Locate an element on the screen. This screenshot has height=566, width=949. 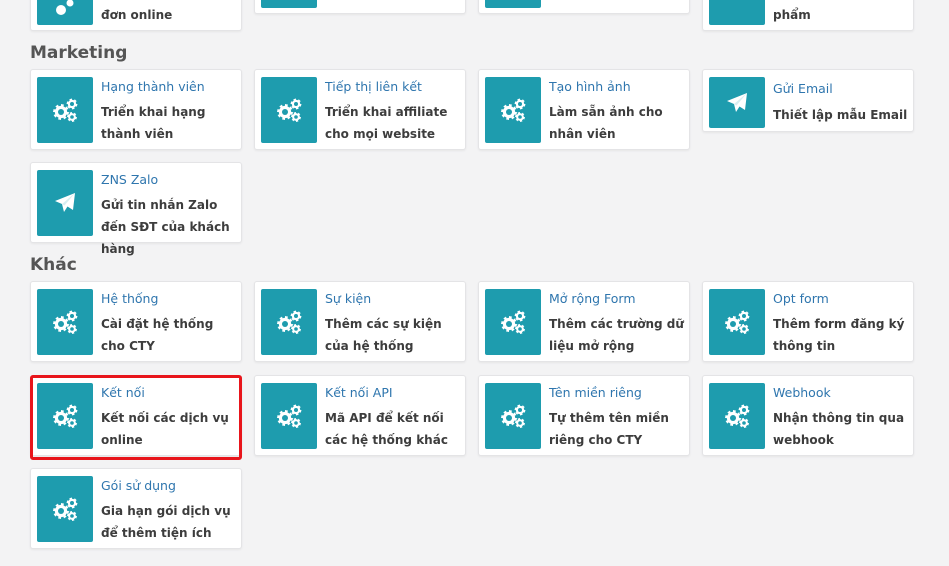
card-create-image: Tạo hình ảnh Làm sẵn ảnh cho nhân viên is located at coordinates (584, 109).